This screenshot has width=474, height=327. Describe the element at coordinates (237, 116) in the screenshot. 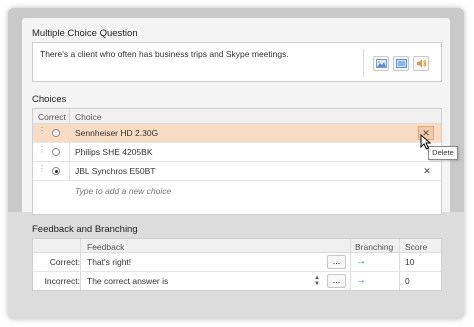

I see `choices-header: Correct Choice` at that location.